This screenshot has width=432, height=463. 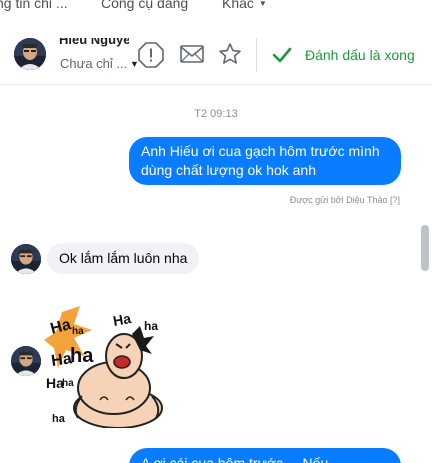 What do you see at coordinates (262, 4) in the screenshot?
I see `tab-more-caret-icon: ▼` at bounding box center [262, 4].